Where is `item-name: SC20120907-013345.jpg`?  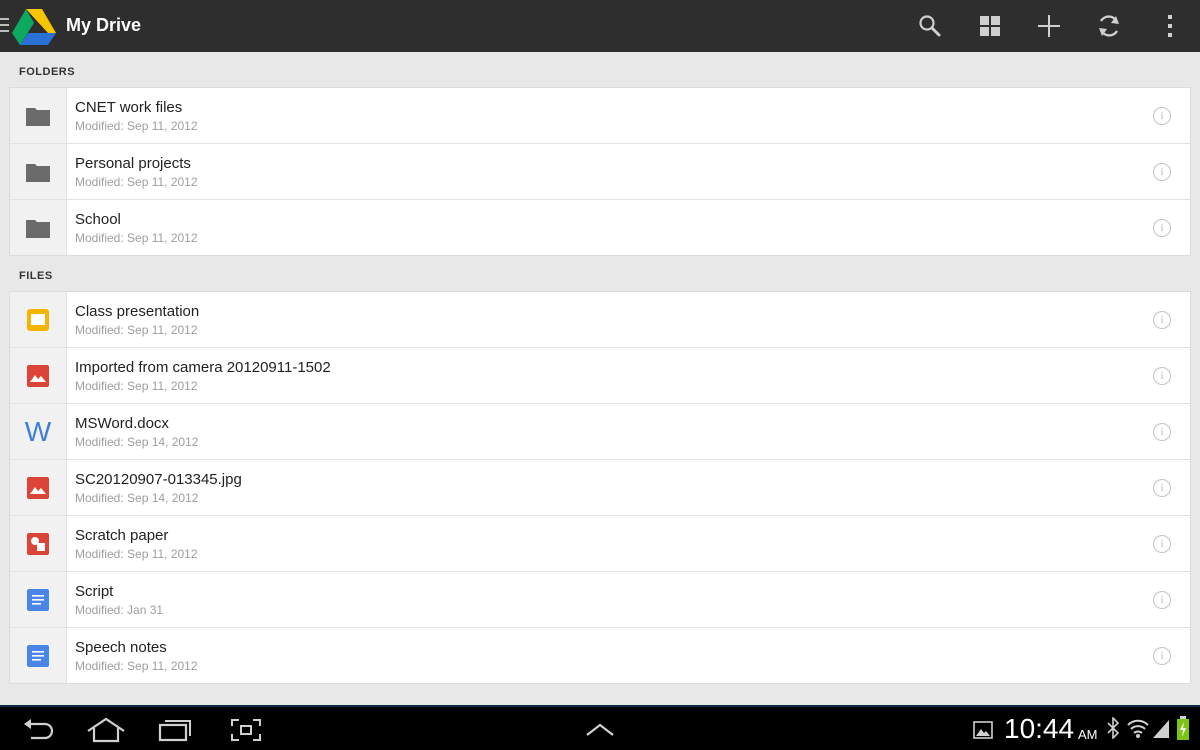
item-name: SC20120907-013345.jpg is located at coordinates (158, 479).